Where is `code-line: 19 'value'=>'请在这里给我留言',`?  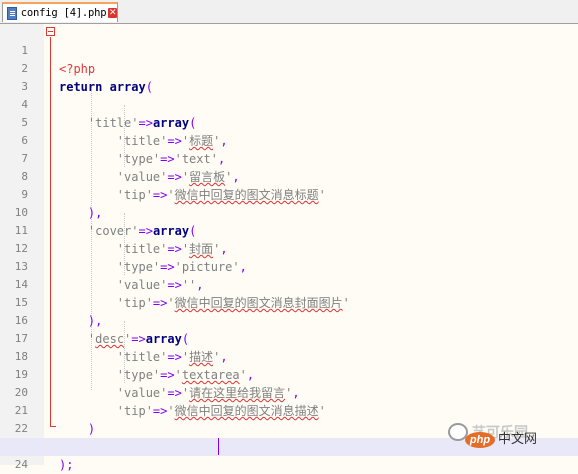 code-line: 19 'value'=>'请在这里给我留言', is located at coordinates (289, 374).